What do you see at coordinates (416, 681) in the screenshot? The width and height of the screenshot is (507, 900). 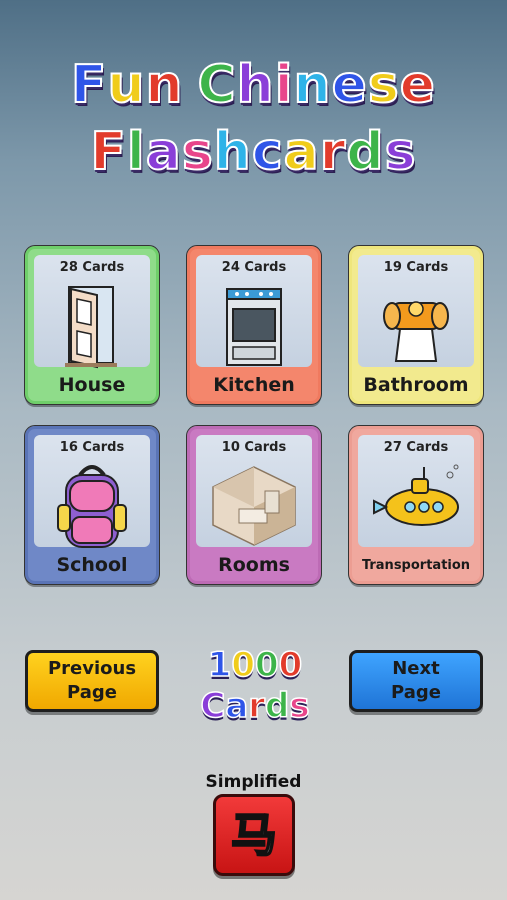 I see `next-page-button: Next Page` at bounding box center [416, 681].